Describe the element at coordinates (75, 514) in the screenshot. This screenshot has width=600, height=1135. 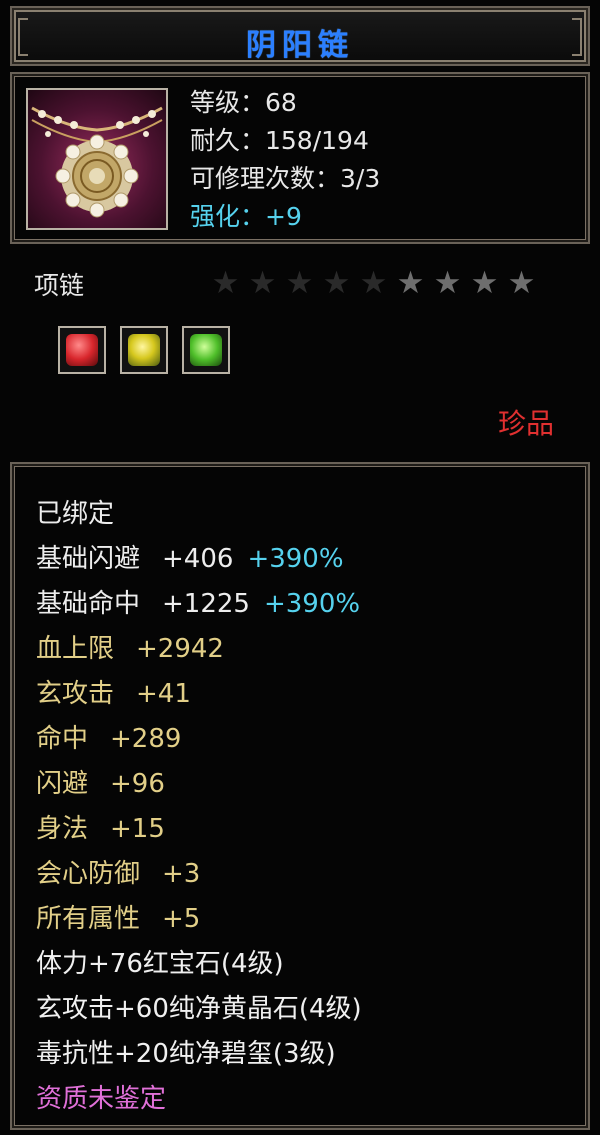
I see `bound-status: 已绑定` at that location.